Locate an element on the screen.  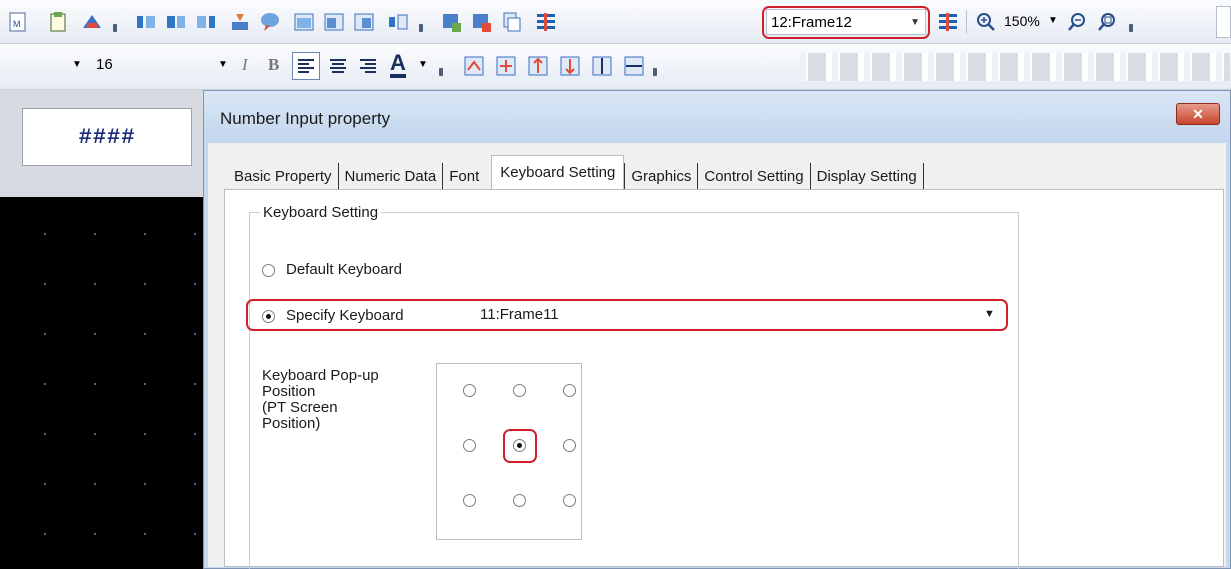
zoom-out-icon is located at coordinates (1078, 22).